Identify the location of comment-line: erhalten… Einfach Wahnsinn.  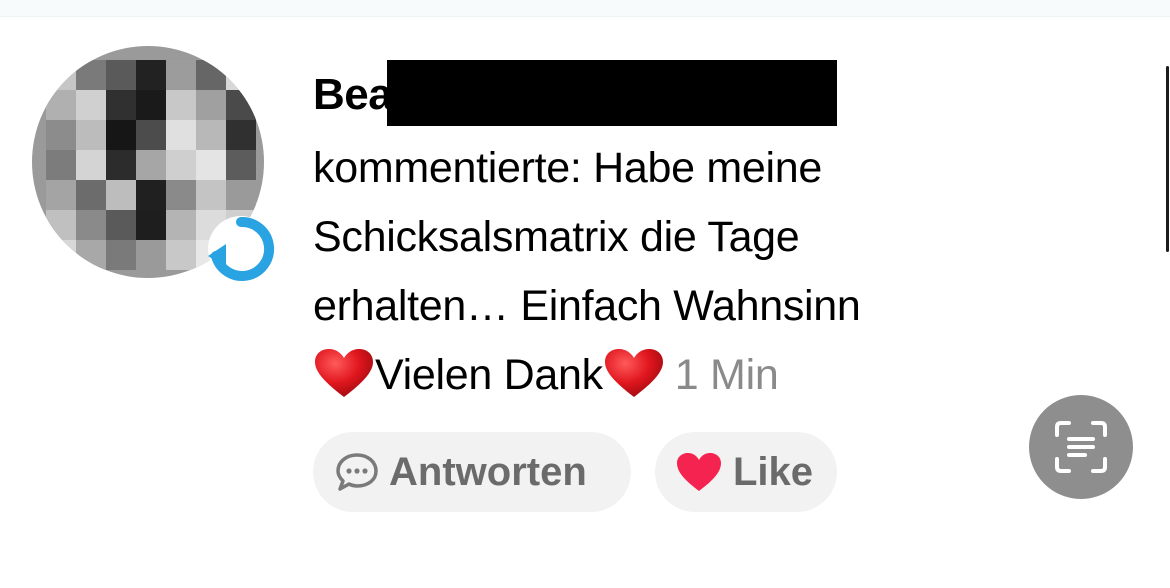
(587, 306).